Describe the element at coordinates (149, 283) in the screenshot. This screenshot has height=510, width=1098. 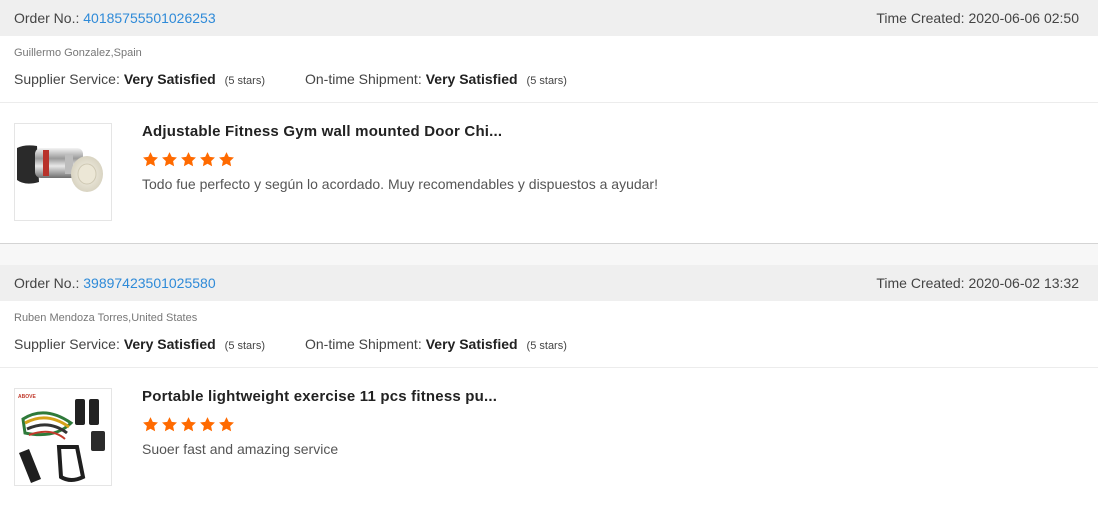
I see `order-number-link: 39897423501025580` at that location.